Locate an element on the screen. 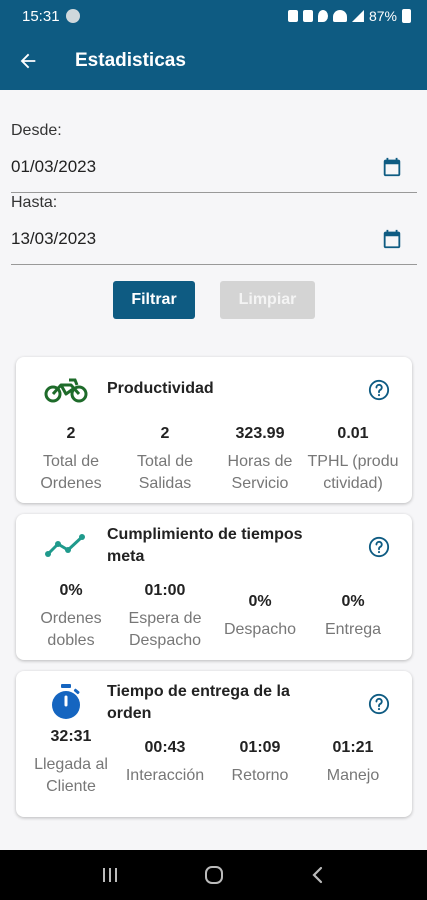 The image size is (427, 900). metric: 01:21 Manejo is located at coordinates (353, 762).